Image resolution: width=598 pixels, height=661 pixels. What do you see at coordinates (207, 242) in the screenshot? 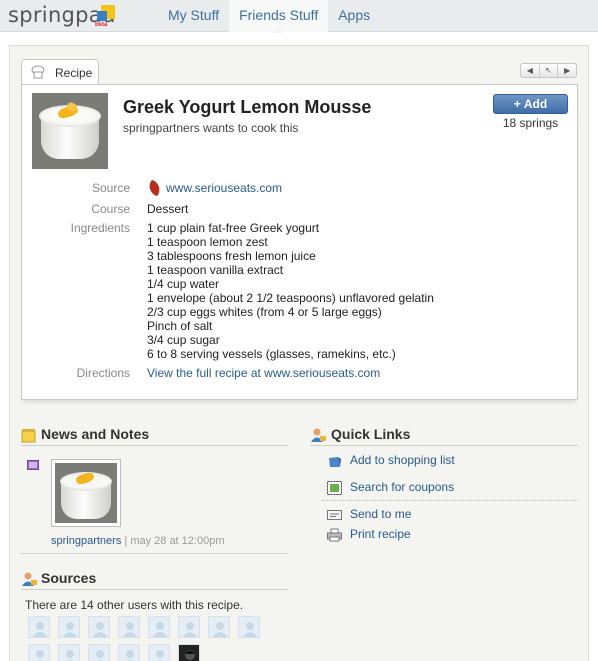
I see `ingredient-item: 1 teaspoon lemon zest` at bounding box center [207, 242].